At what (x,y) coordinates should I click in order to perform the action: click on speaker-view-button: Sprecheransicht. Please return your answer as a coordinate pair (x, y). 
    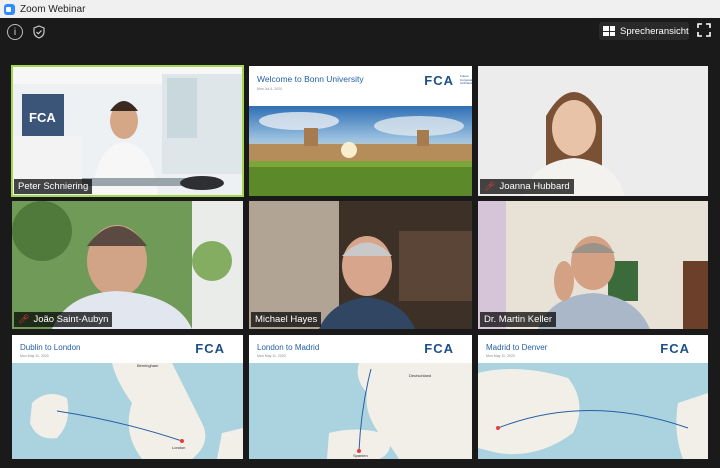
    Looking at the image, I should click on (644, 31).